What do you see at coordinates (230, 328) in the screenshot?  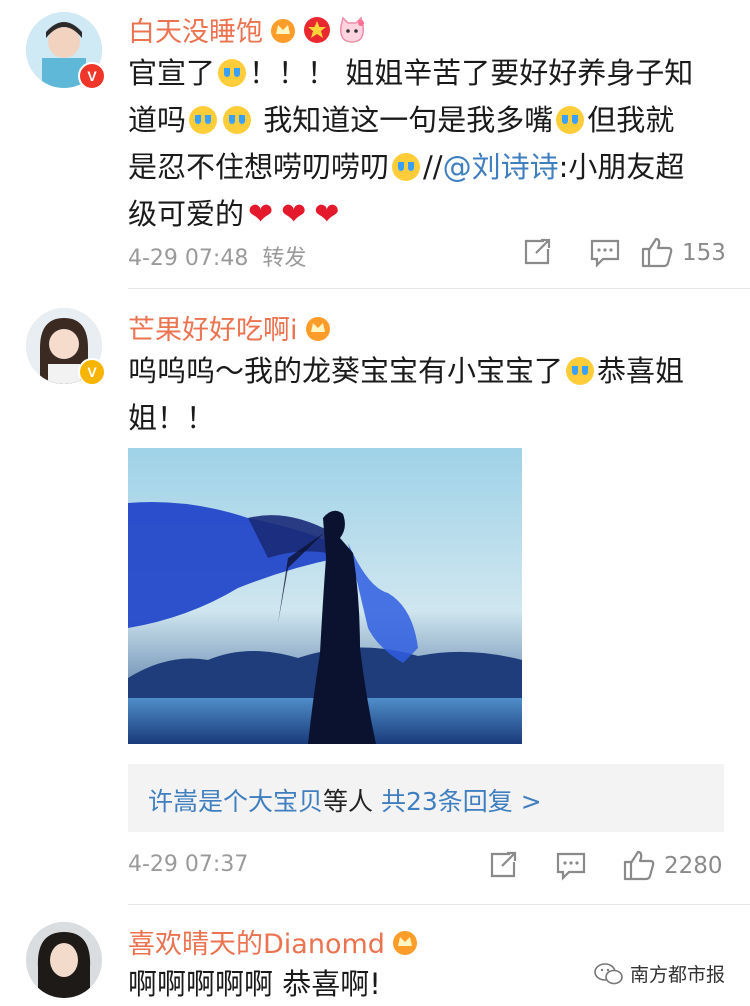 I see `username: 芒果好好吃啊i` at bounding box center [230, 328].